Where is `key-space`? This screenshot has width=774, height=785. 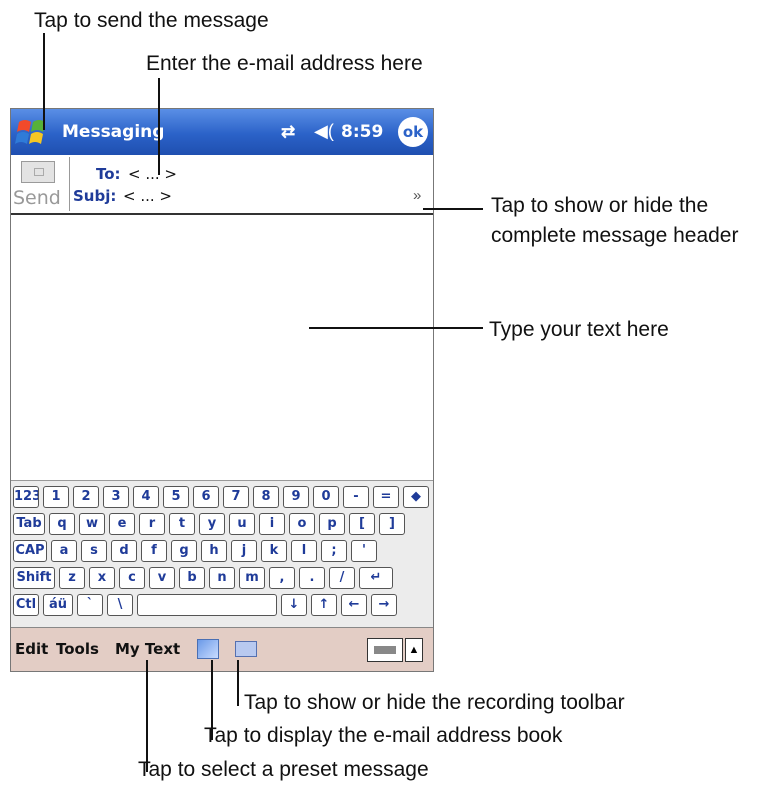 key-space is located at coordinates (207, 605).